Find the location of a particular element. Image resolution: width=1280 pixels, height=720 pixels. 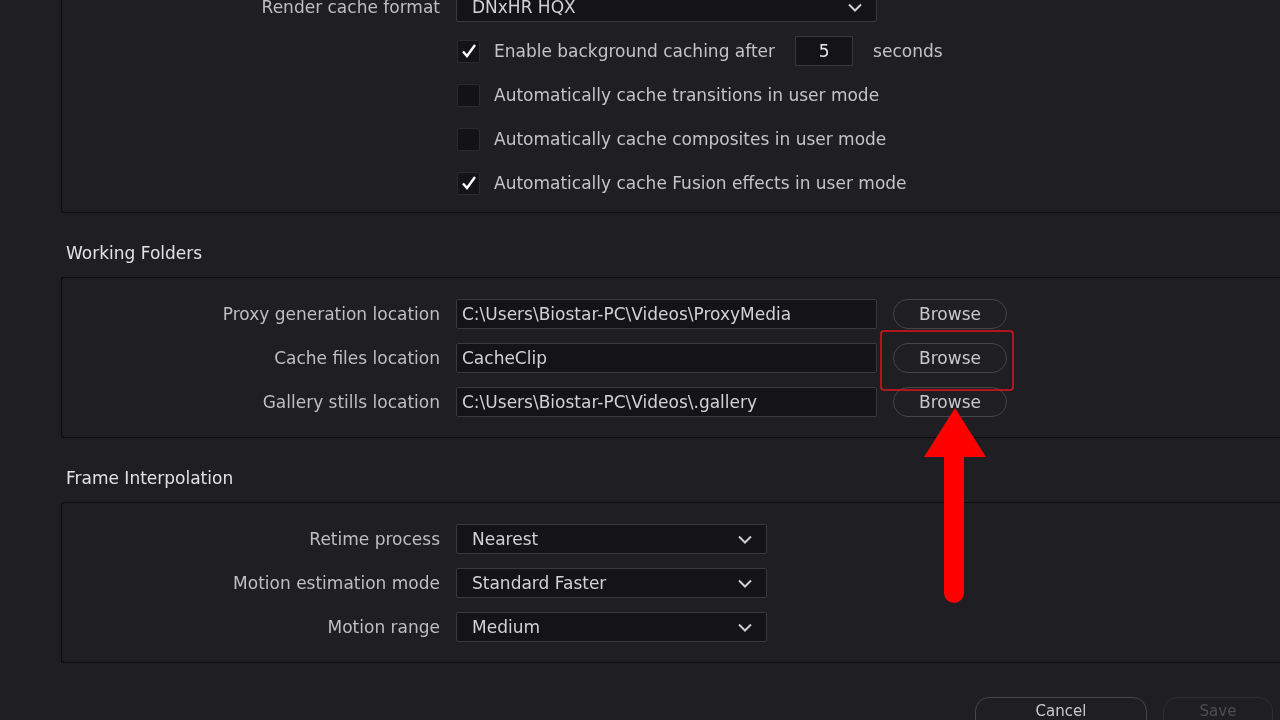

dropdown: Standard Faster is located at coordinates (611, 583).